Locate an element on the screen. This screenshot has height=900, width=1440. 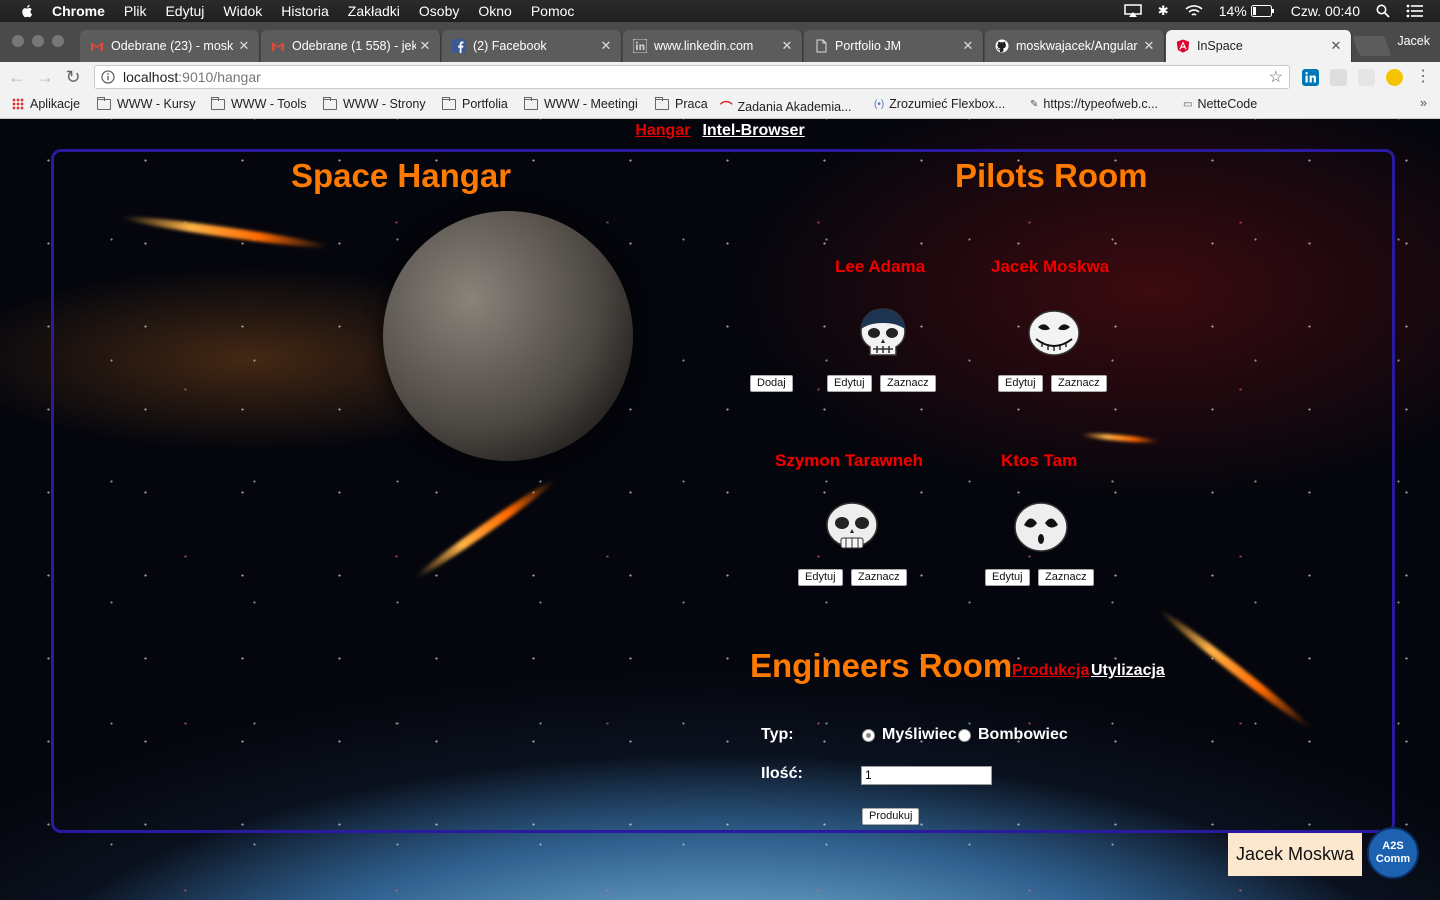
radio-fighter-label: Myśliwiec is located at coordinates (919, 735).